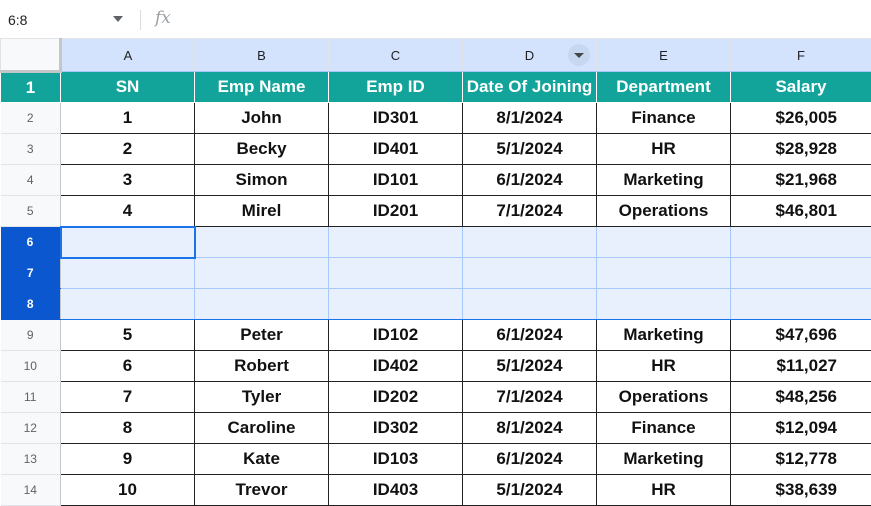 The height and width of the screenshot is (506, 871). What do you see at coordinates (128, 211) in the screenshot?
I see `cell: 4` at bounding box center [128, 211].